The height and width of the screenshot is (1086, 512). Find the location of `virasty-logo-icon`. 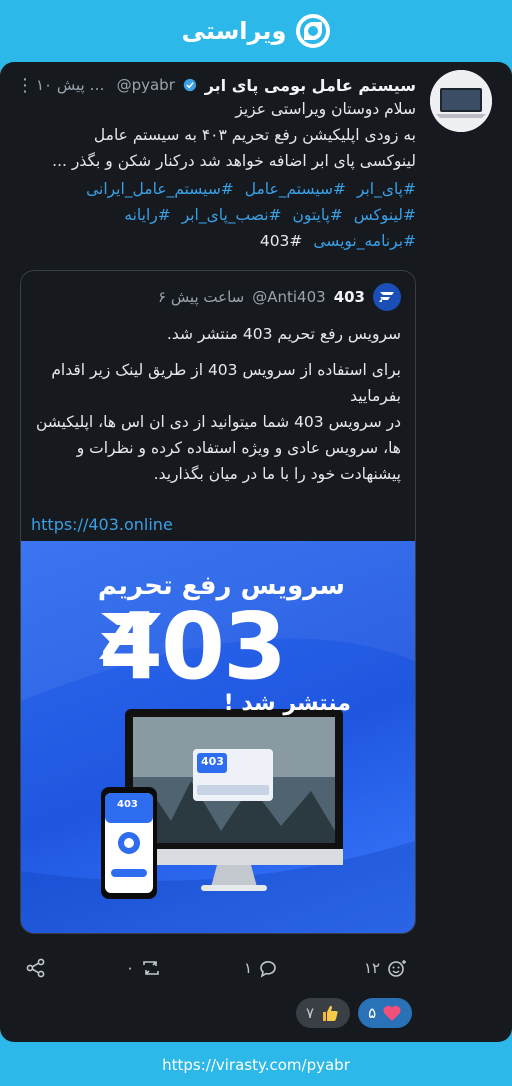

virasty-logo-icon is located at coordinates (313, 31).